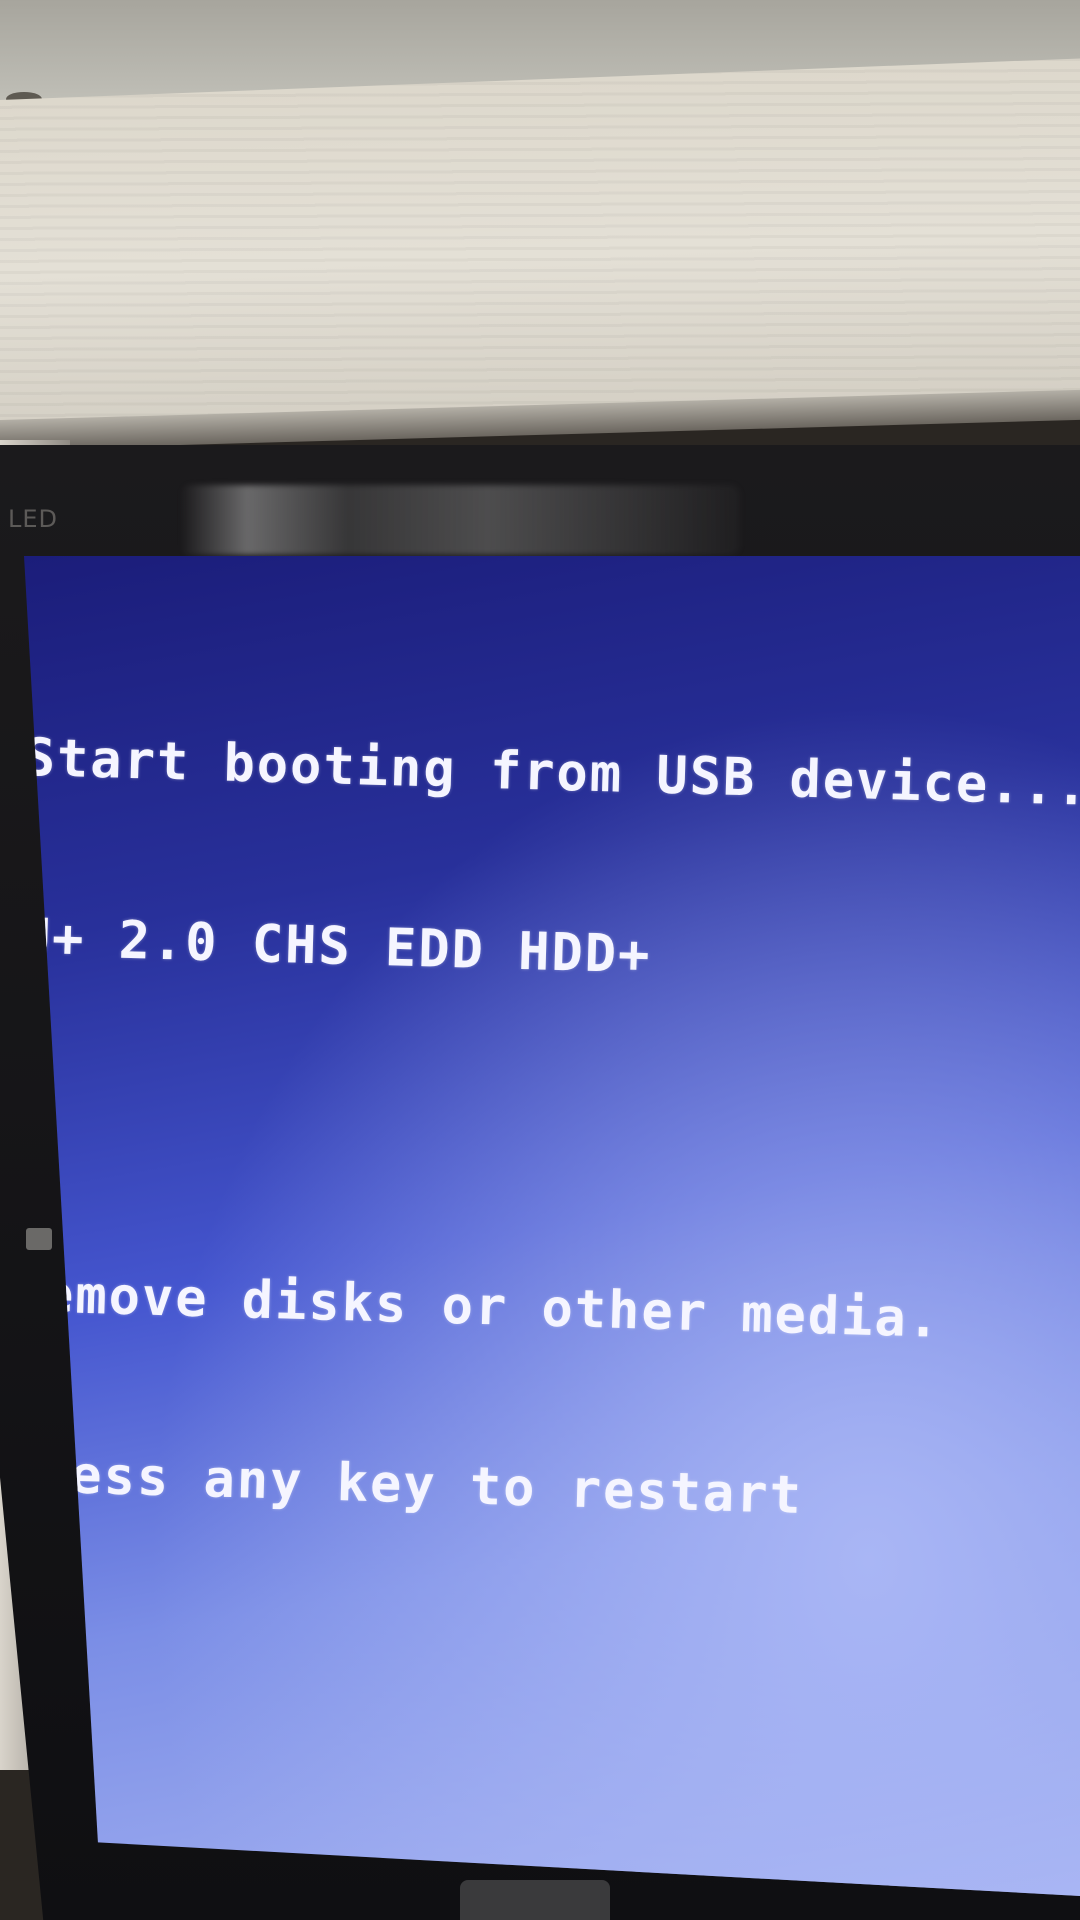 Image resolution: width=1080 pixels, height=1920 pixels. I want to click on usb-device-line: U+ 2.0 CHS EDD HDD+, so click(338, 946).